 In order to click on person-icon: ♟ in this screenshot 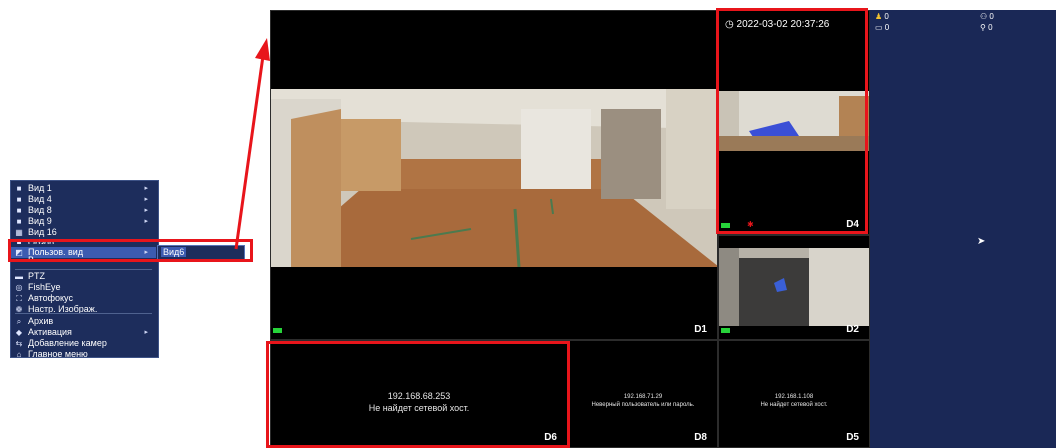, I will do `click(879, 16)`.